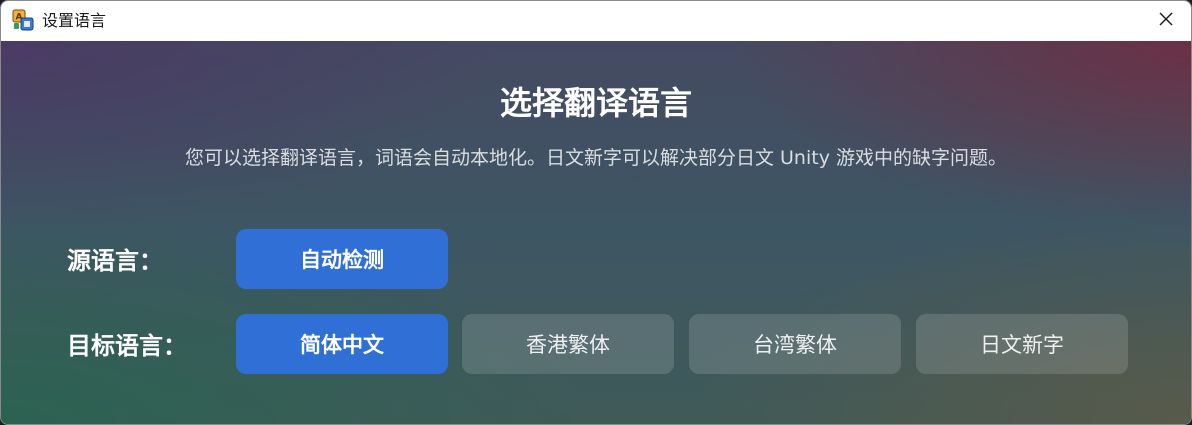 The width and height of the screenshot is (1192, 425). I want to click on window-title: 设置语言, so click(74, 20).